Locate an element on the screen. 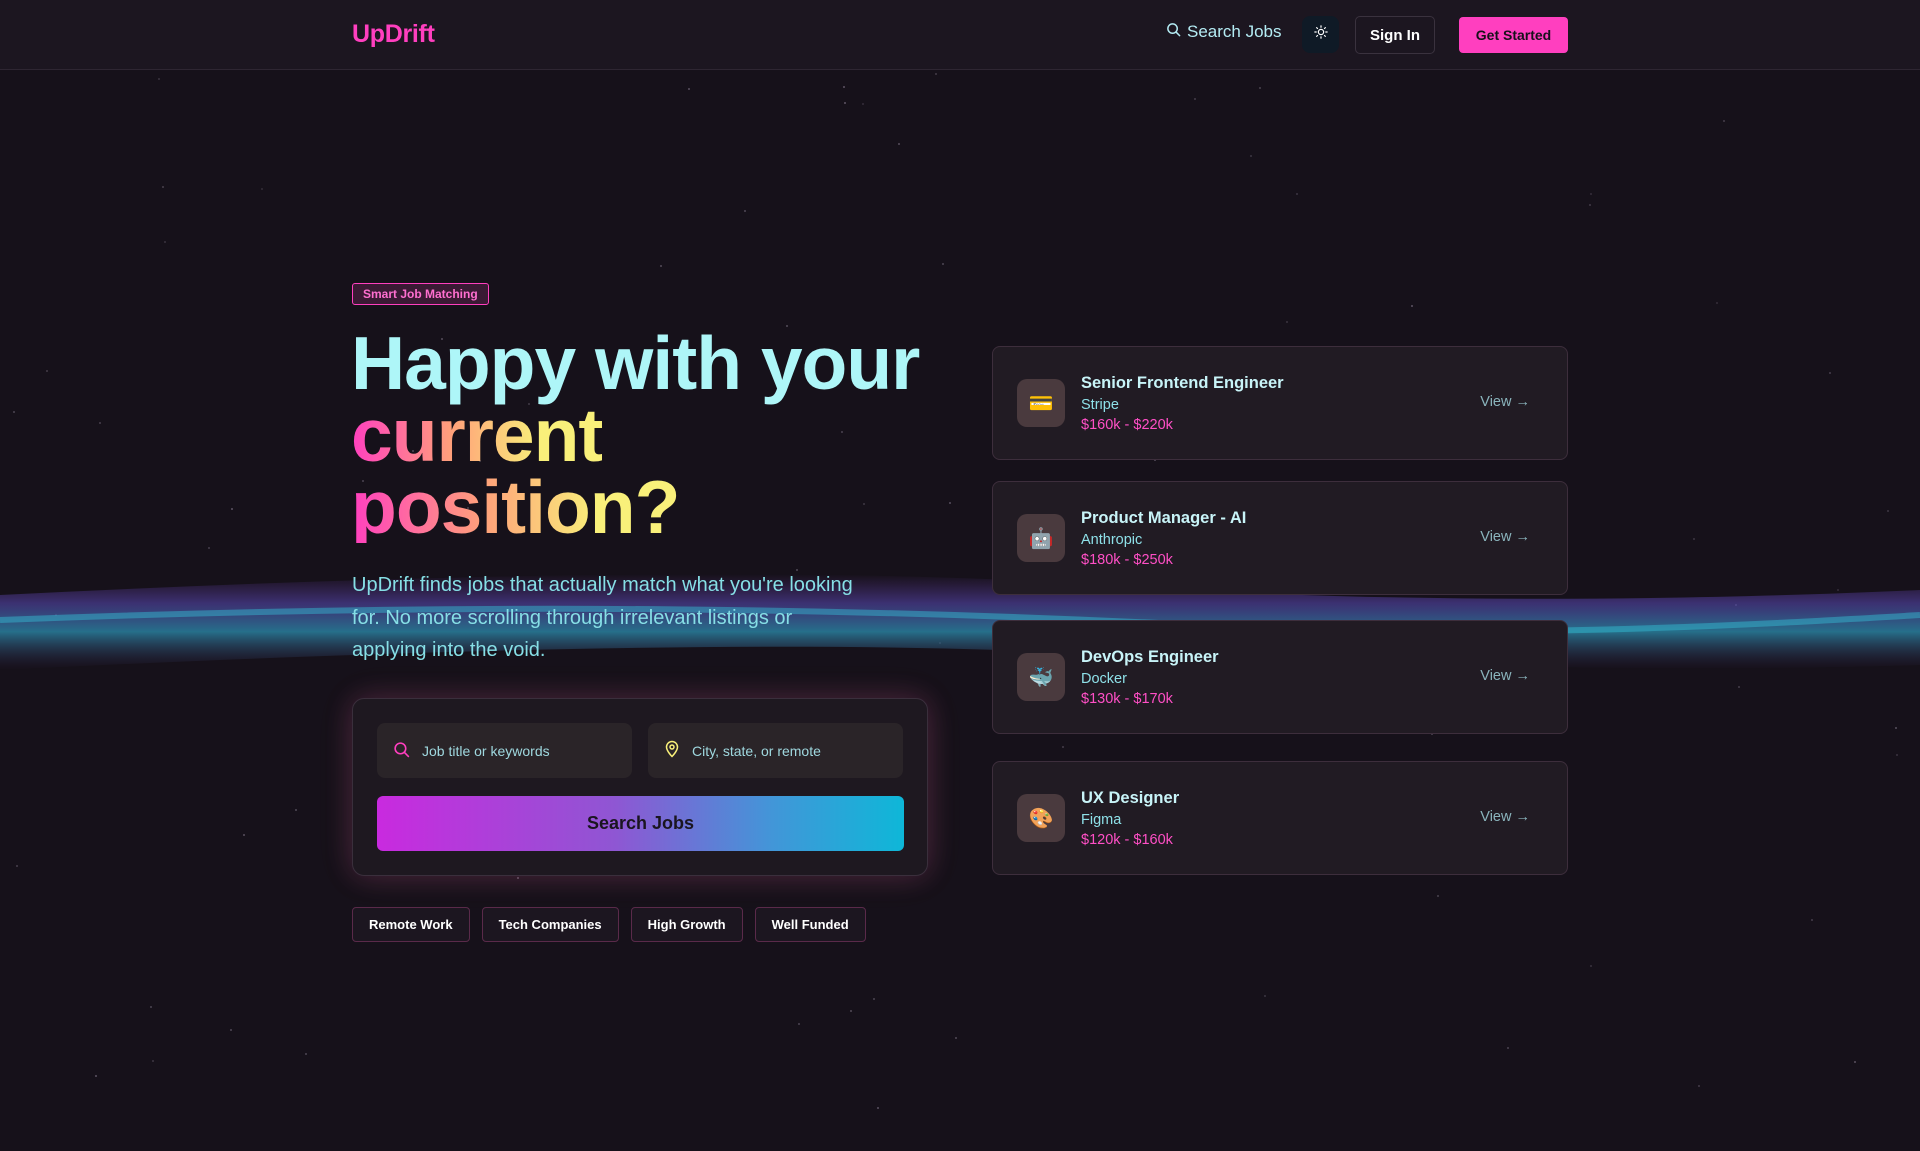  sign-in-button: Sign In is located at coordinates (1395, 35).